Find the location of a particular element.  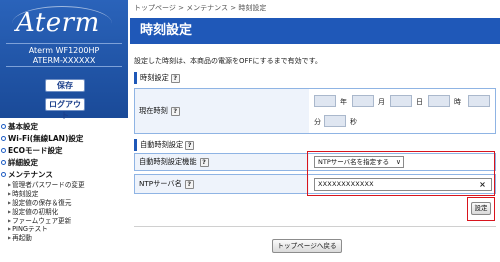

submenu-ping-test: PINGテスト is located at coordinates (64, 229).